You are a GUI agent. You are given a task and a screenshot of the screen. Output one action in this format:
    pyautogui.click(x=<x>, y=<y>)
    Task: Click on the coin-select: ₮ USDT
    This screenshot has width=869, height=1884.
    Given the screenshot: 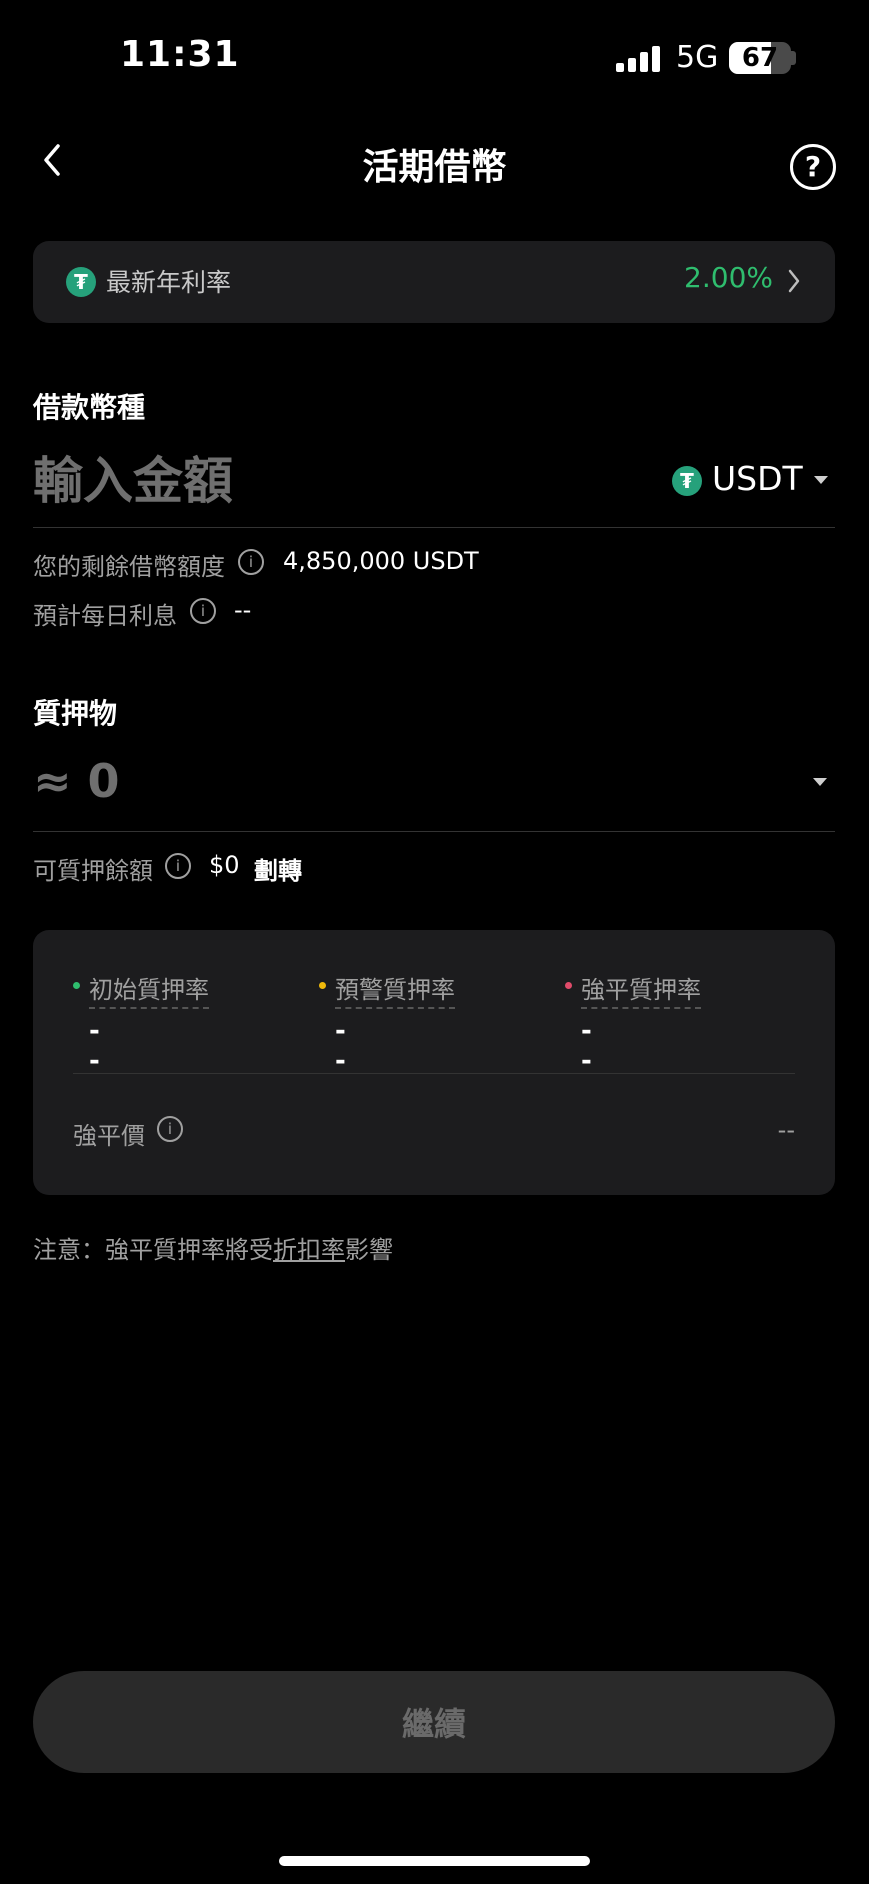 What is the action you would take?
    pyautogui.click(x=750, y=481)
    